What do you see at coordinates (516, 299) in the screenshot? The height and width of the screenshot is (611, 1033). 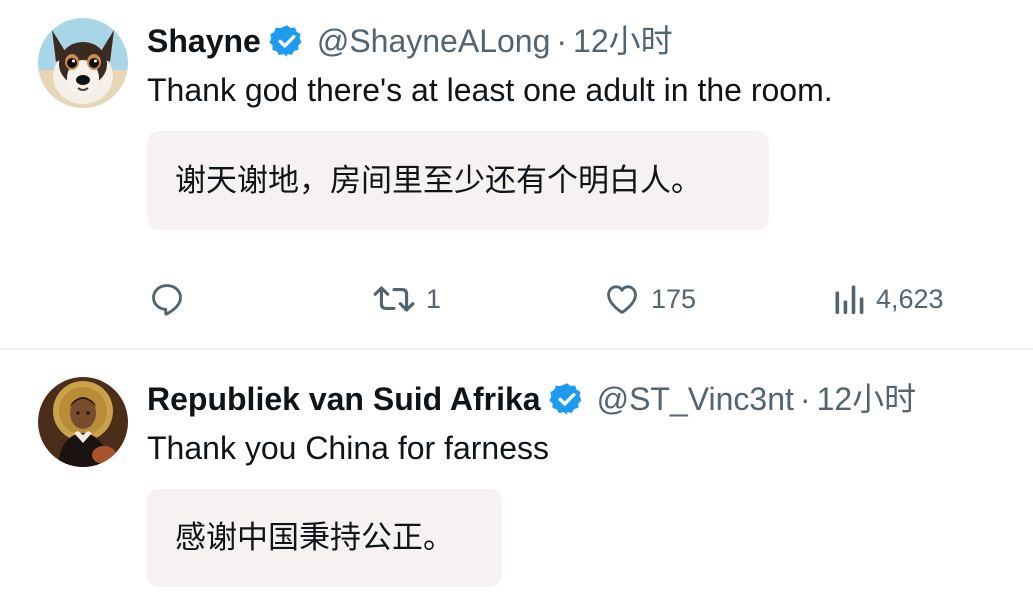 I see `tweet-actions: 1 175 4,623` at bounding box center [516, 299].